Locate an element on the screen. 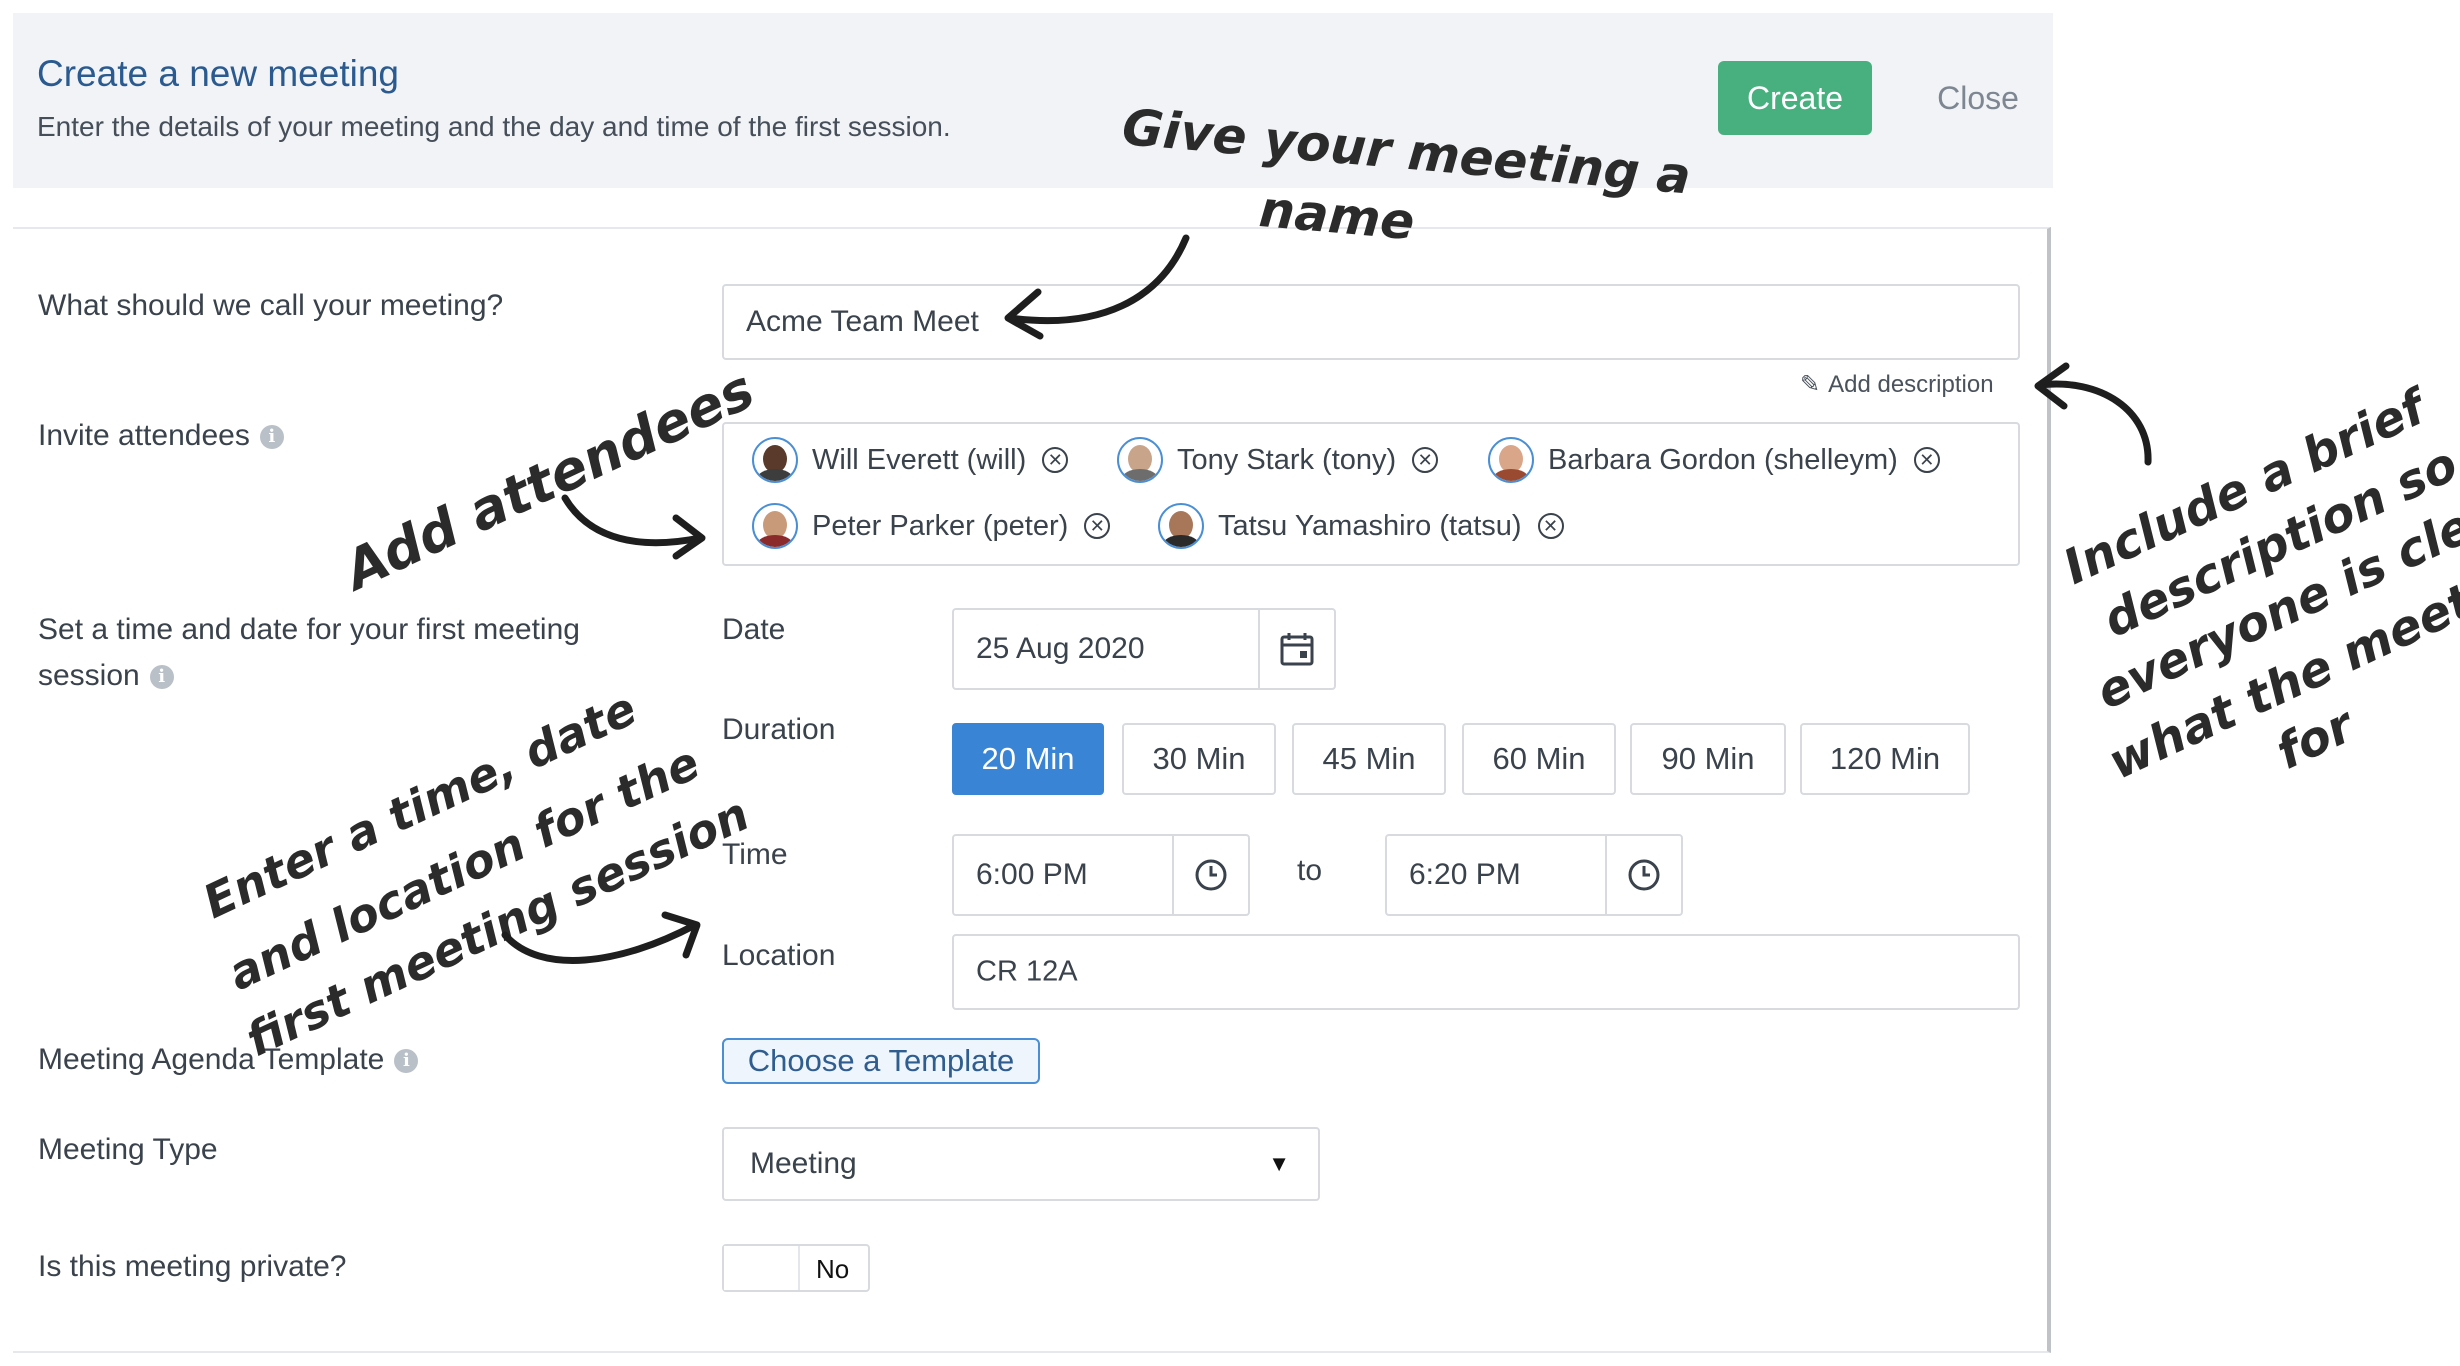  arrow-to-name is located at coordinates (1098, 279).